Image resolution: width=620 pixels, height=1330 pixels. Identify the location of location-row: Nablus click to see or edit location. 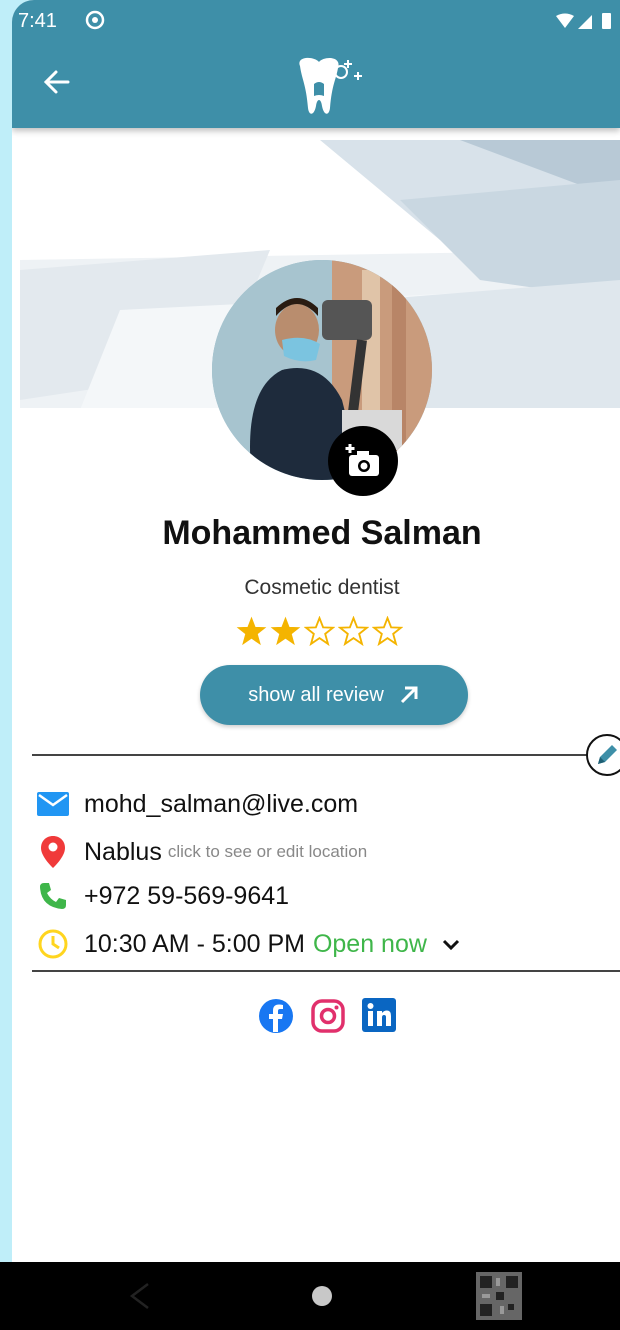
(200, 852).